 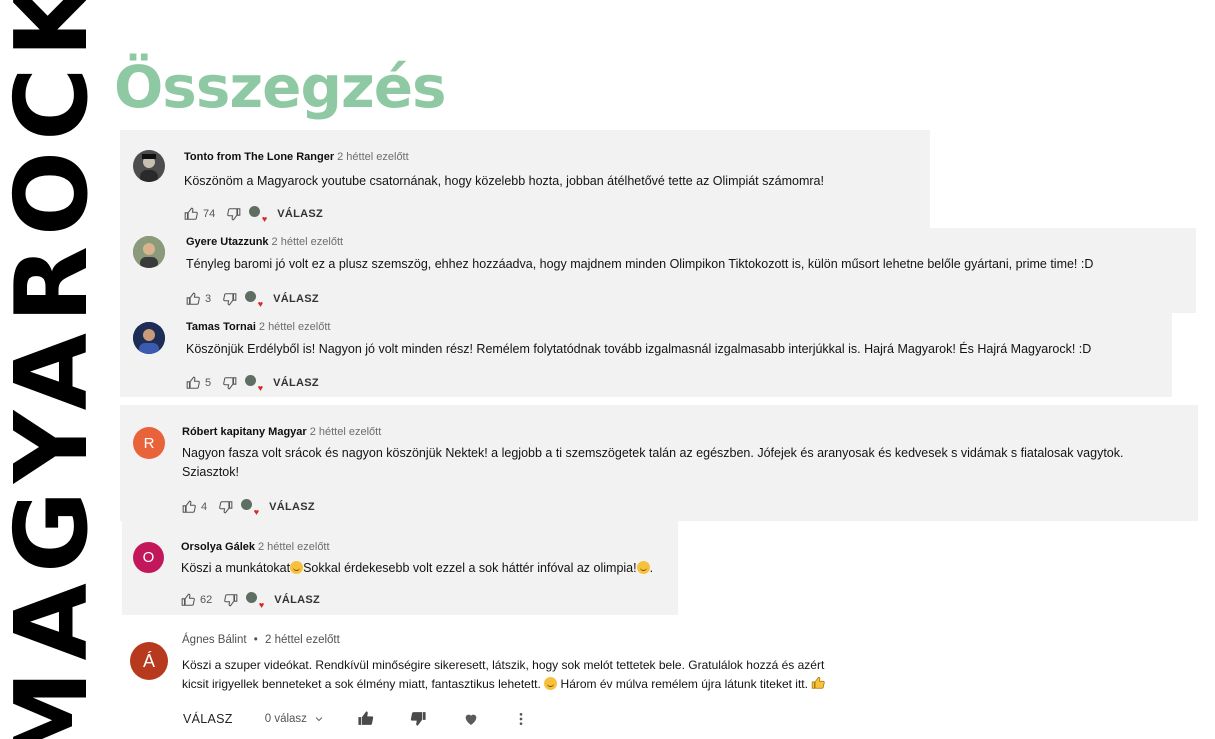 What do you see at coordinates (236, 568) in the screenshot?
I see `comment-text-part: Köszi a munkátokat` at bounding box center [236, 568].